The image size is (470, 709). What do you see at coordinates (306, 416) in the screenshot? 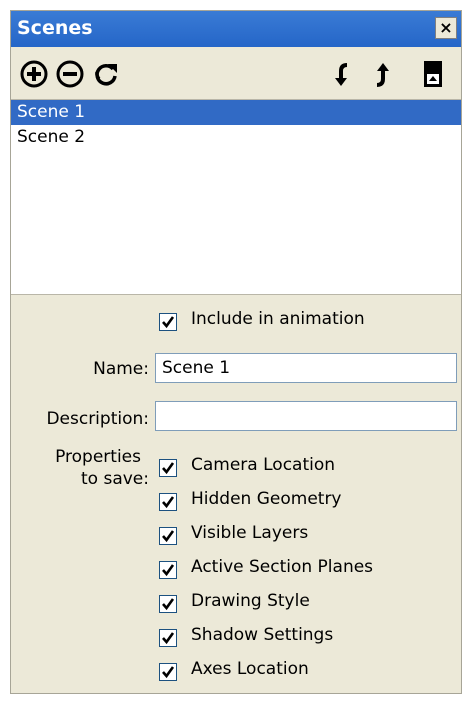
I see `description-field` at bounding box center [306, 416].